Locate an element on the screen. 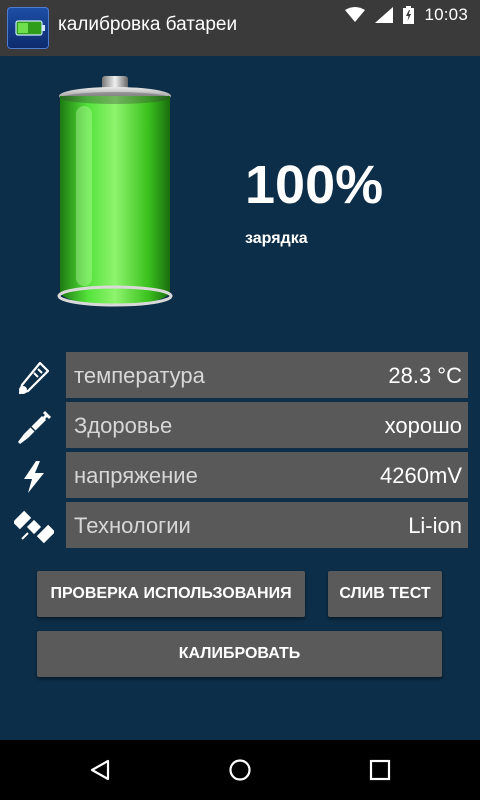  recents-icon is located at coordinates (380, 770).